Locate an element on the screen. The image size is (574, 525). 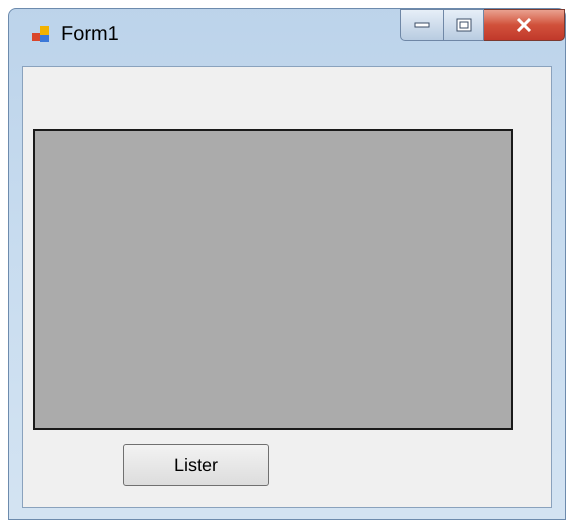
close-icon is located at coordinates (524, 25).